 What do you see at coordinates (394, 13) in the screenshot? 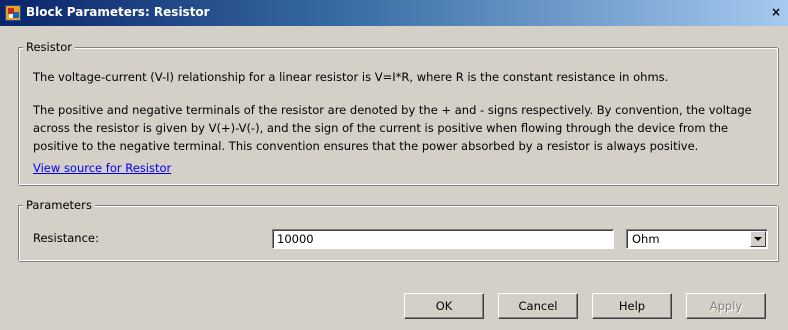
I see `title-bar: Block Parameters: Resistor ×` at bounding box center [394, 13].